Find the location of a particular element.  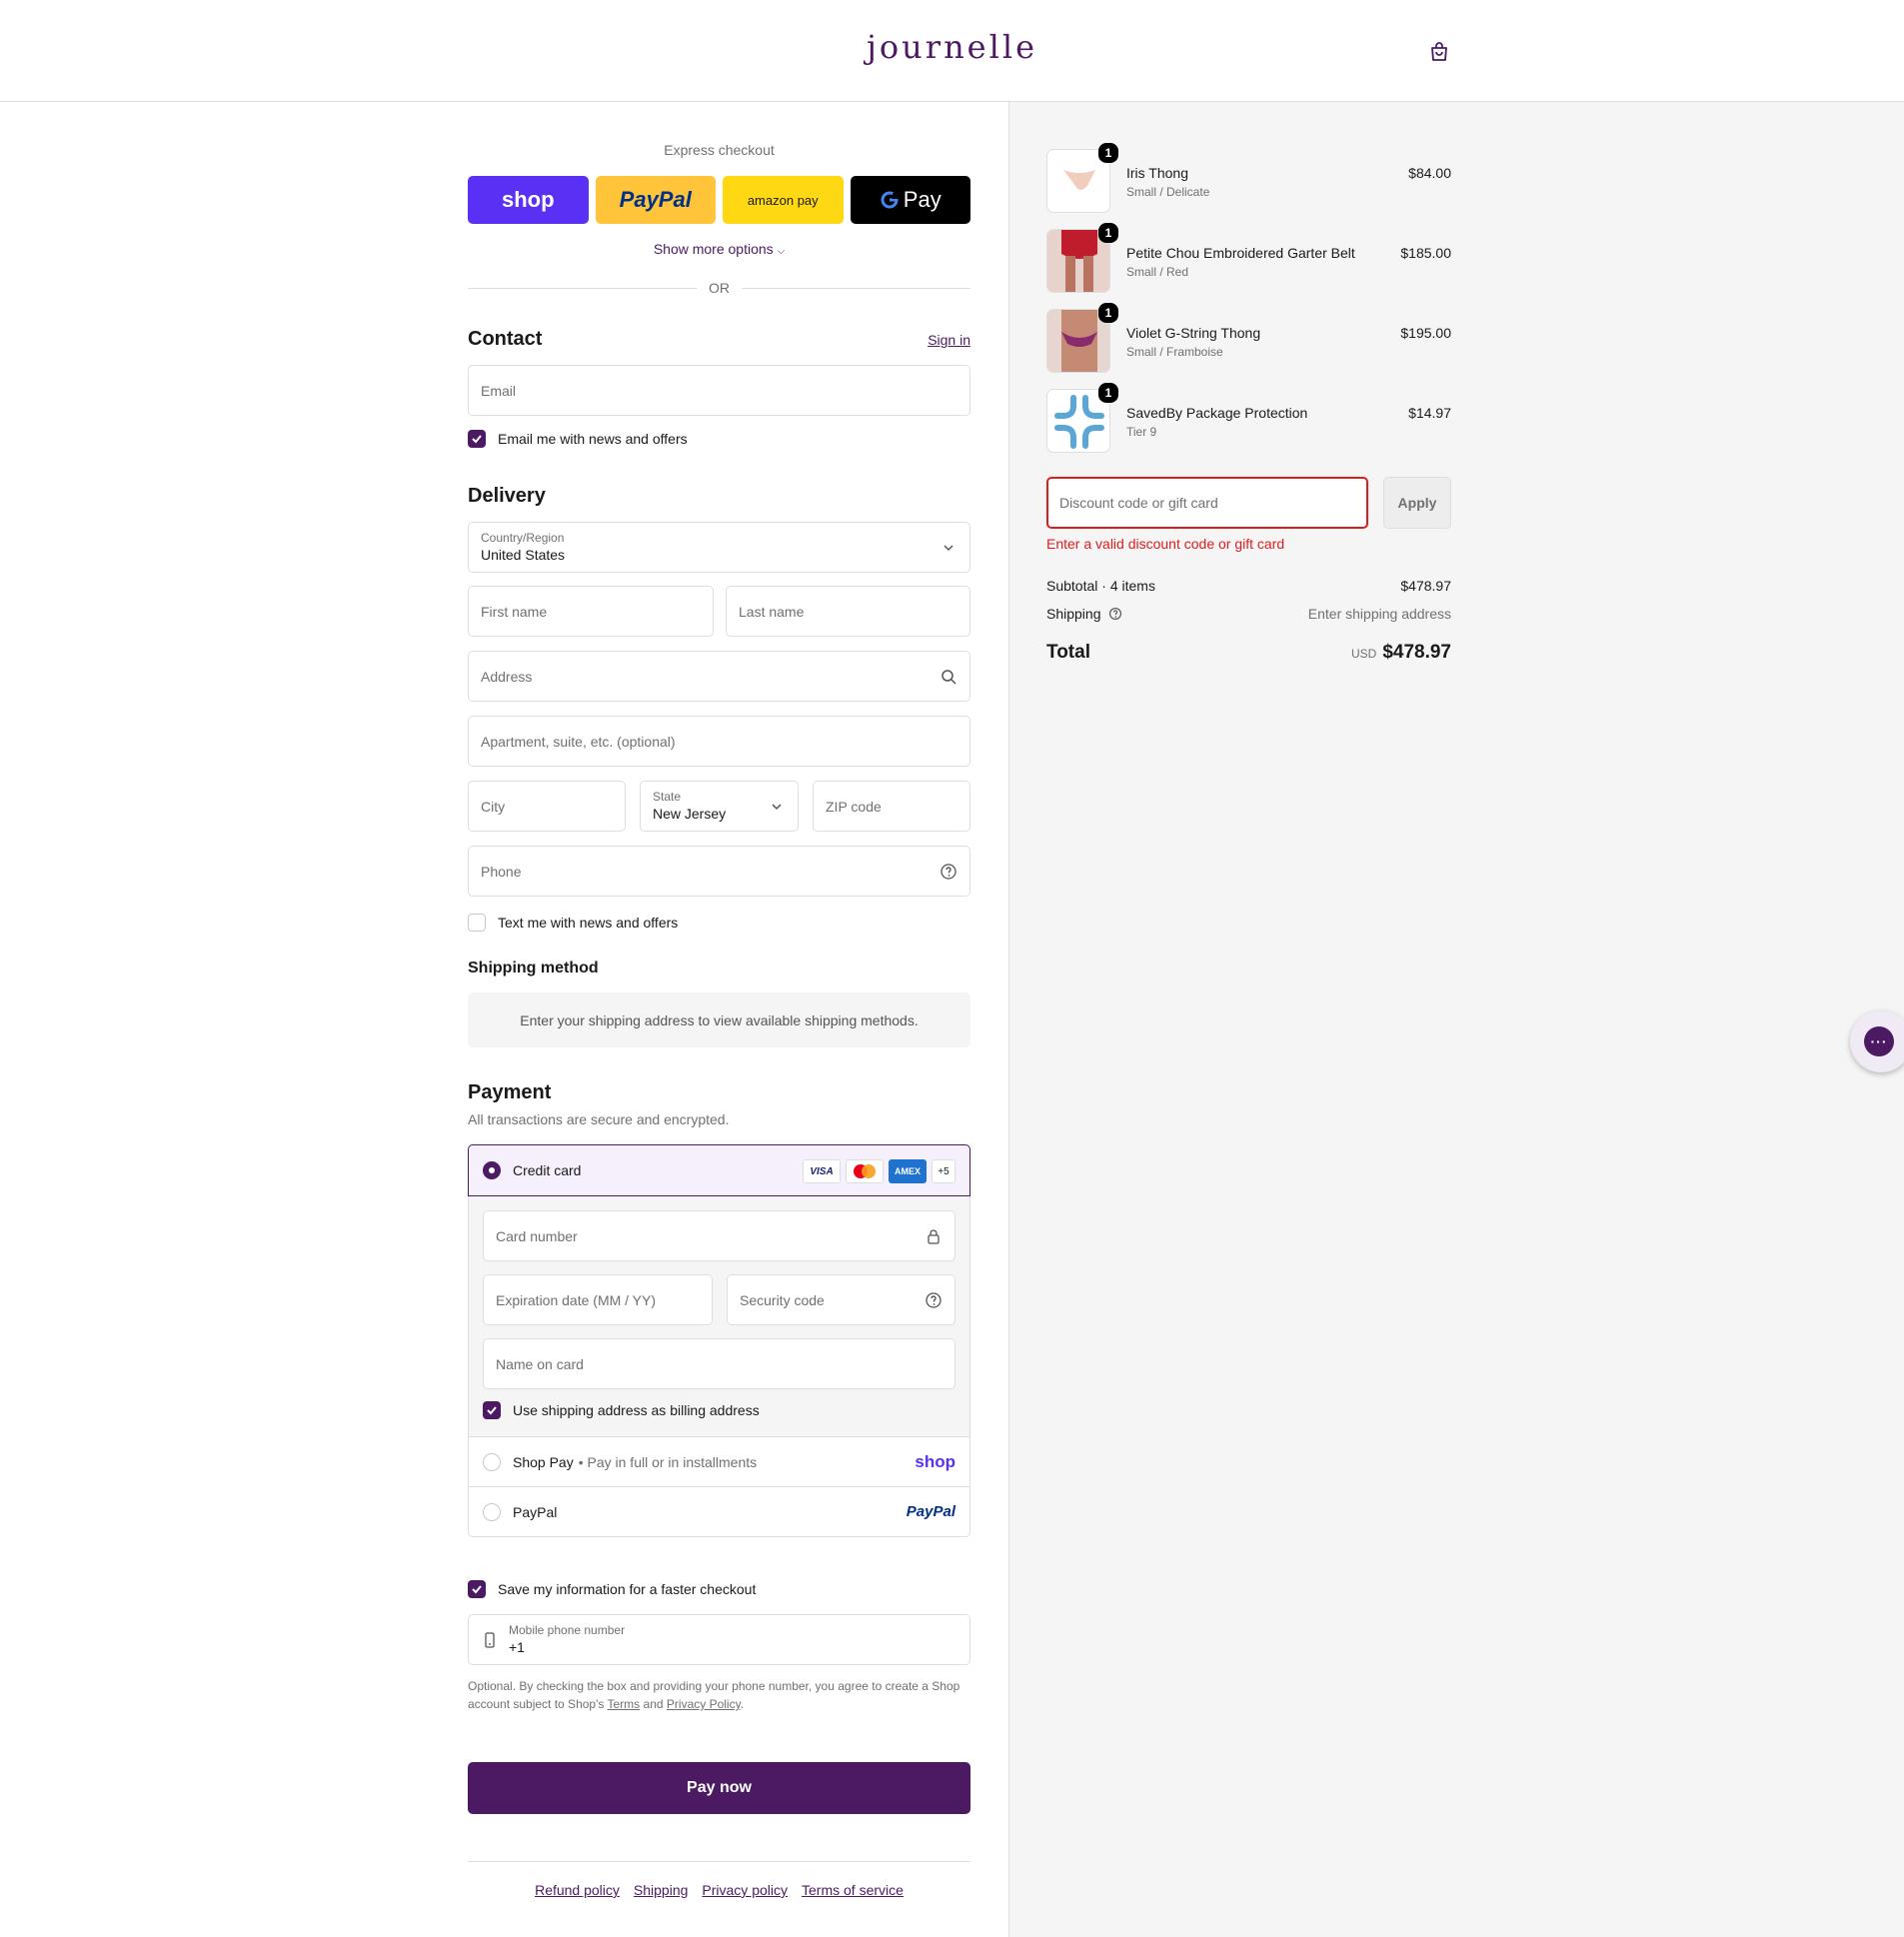

expiry-input is located at coordinates (598, 1300).